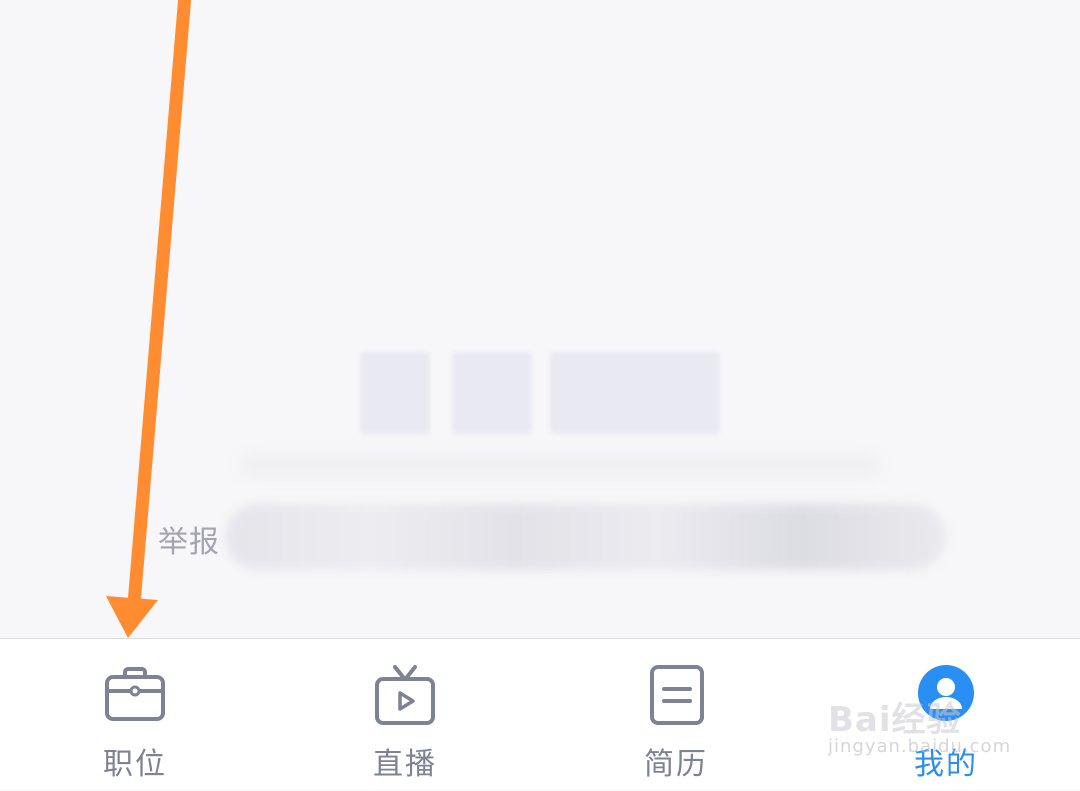  I want to click on tab-jobs: 职位, so click(135, 715).